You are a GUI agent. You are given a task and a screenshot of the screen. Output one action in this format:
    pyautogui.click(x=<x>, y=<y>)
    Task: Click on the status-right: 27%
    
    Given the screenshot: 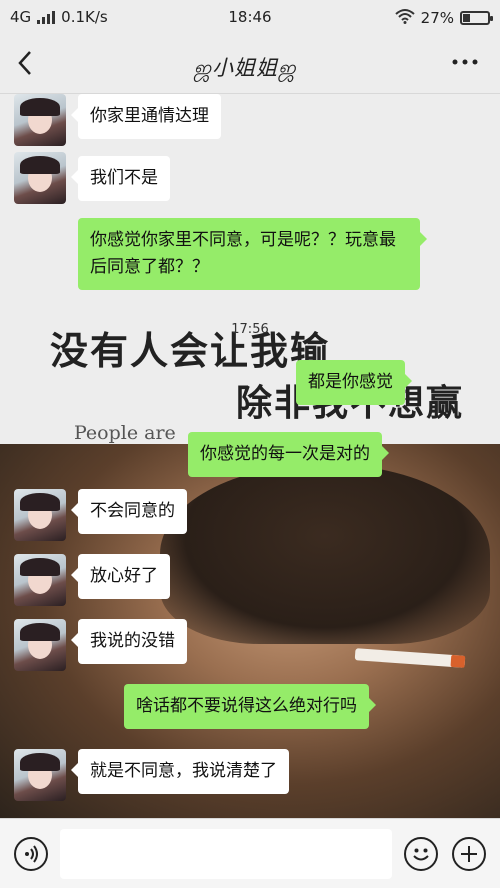 What is the action you would take?
    pyautogui.click(x=443, y=18)
    